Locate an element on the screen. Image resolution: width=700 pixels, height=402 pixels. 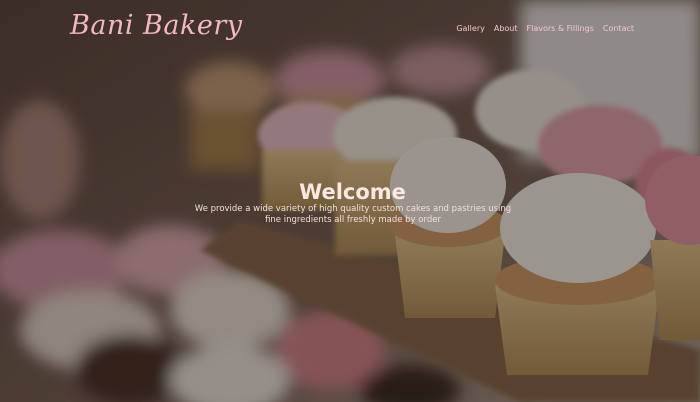
brand-logo: Bani Bakery is located at coordinates (156, 25).